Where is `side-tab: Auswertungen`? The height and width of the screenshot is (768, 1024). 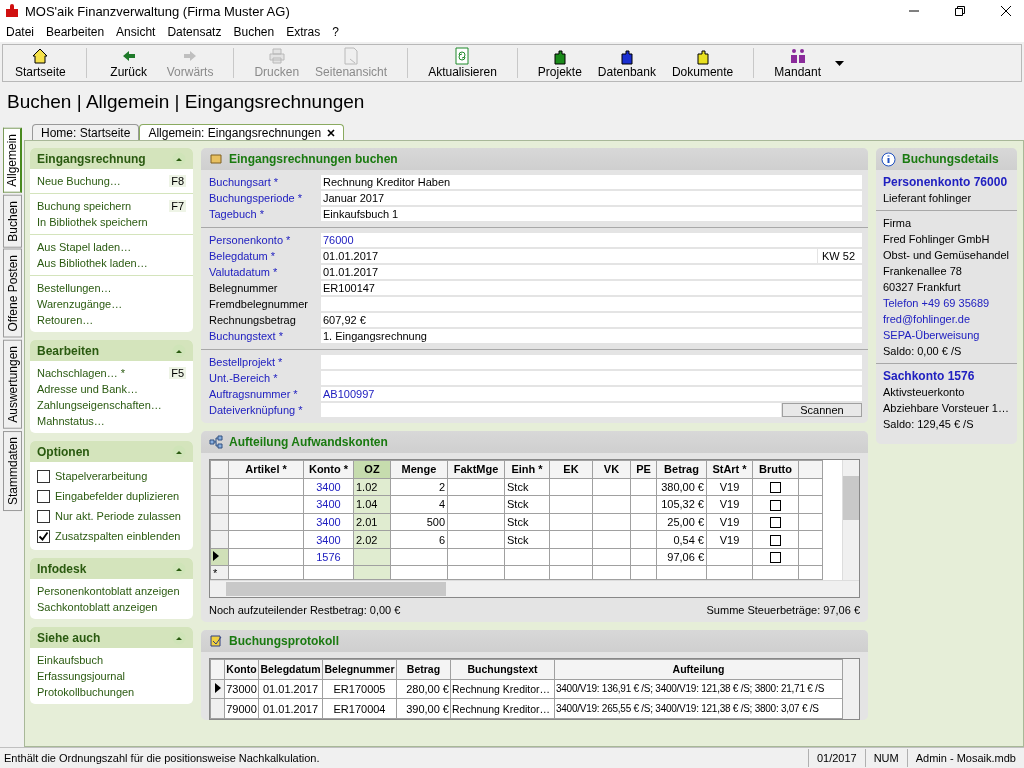 side-tab: Auswertungen is located at coordinates (12, 384).